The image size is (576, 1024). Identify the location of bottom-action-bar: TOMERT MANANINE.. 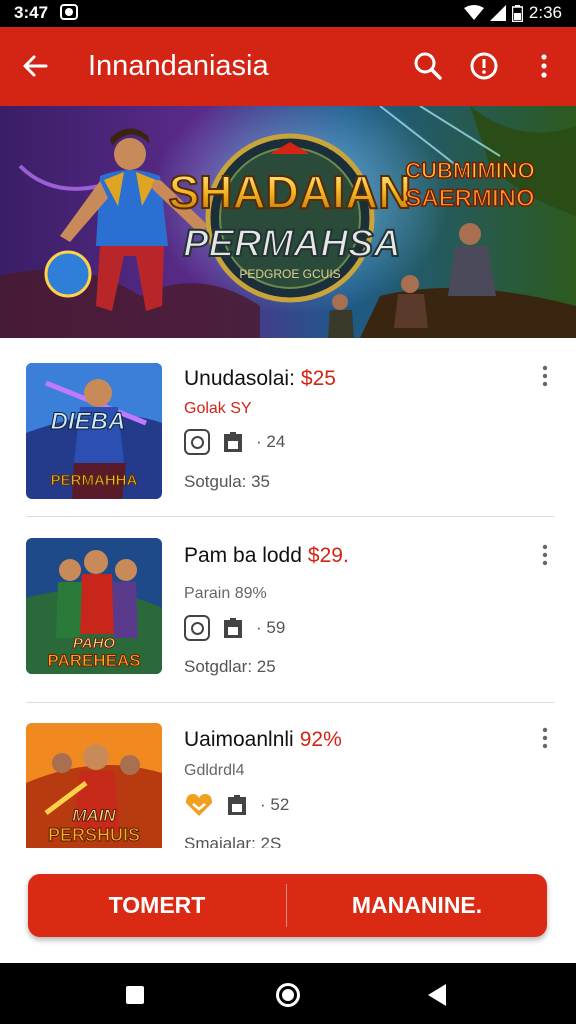
(287, 905).